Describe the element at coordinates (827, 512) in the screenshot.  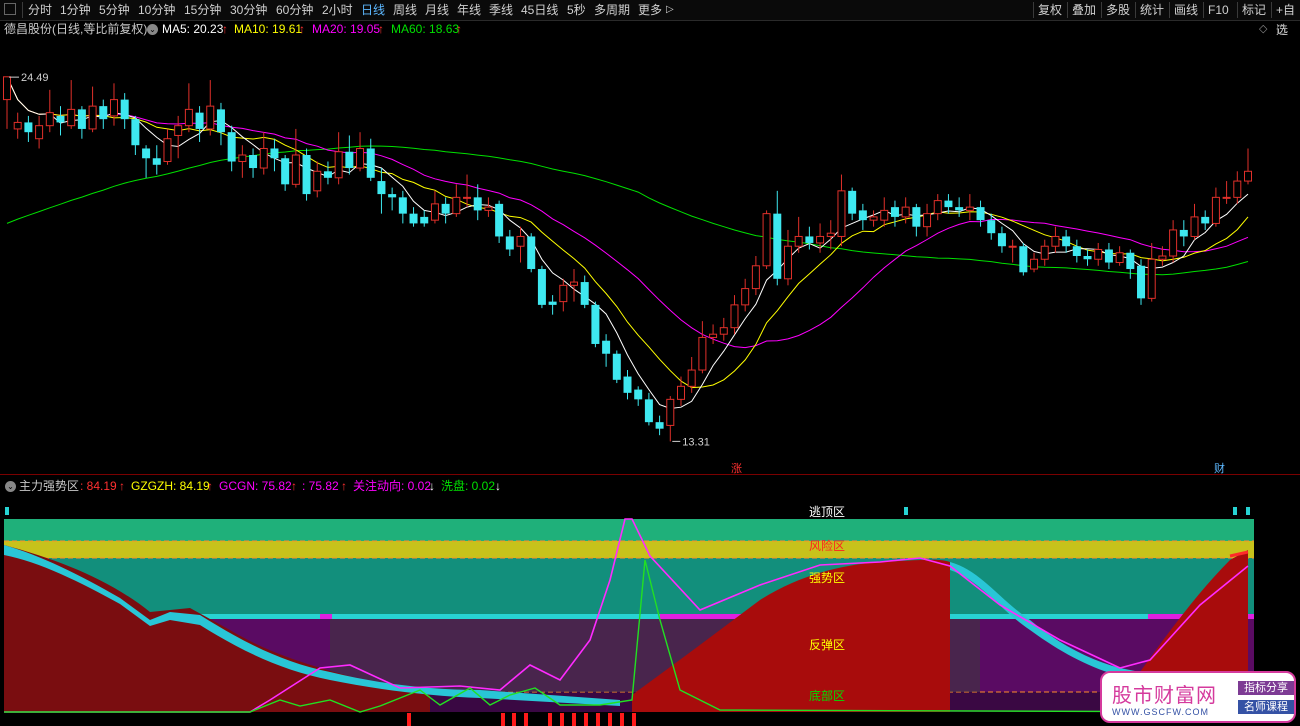
I see `zone-label-top: 逃顶区` at that location.